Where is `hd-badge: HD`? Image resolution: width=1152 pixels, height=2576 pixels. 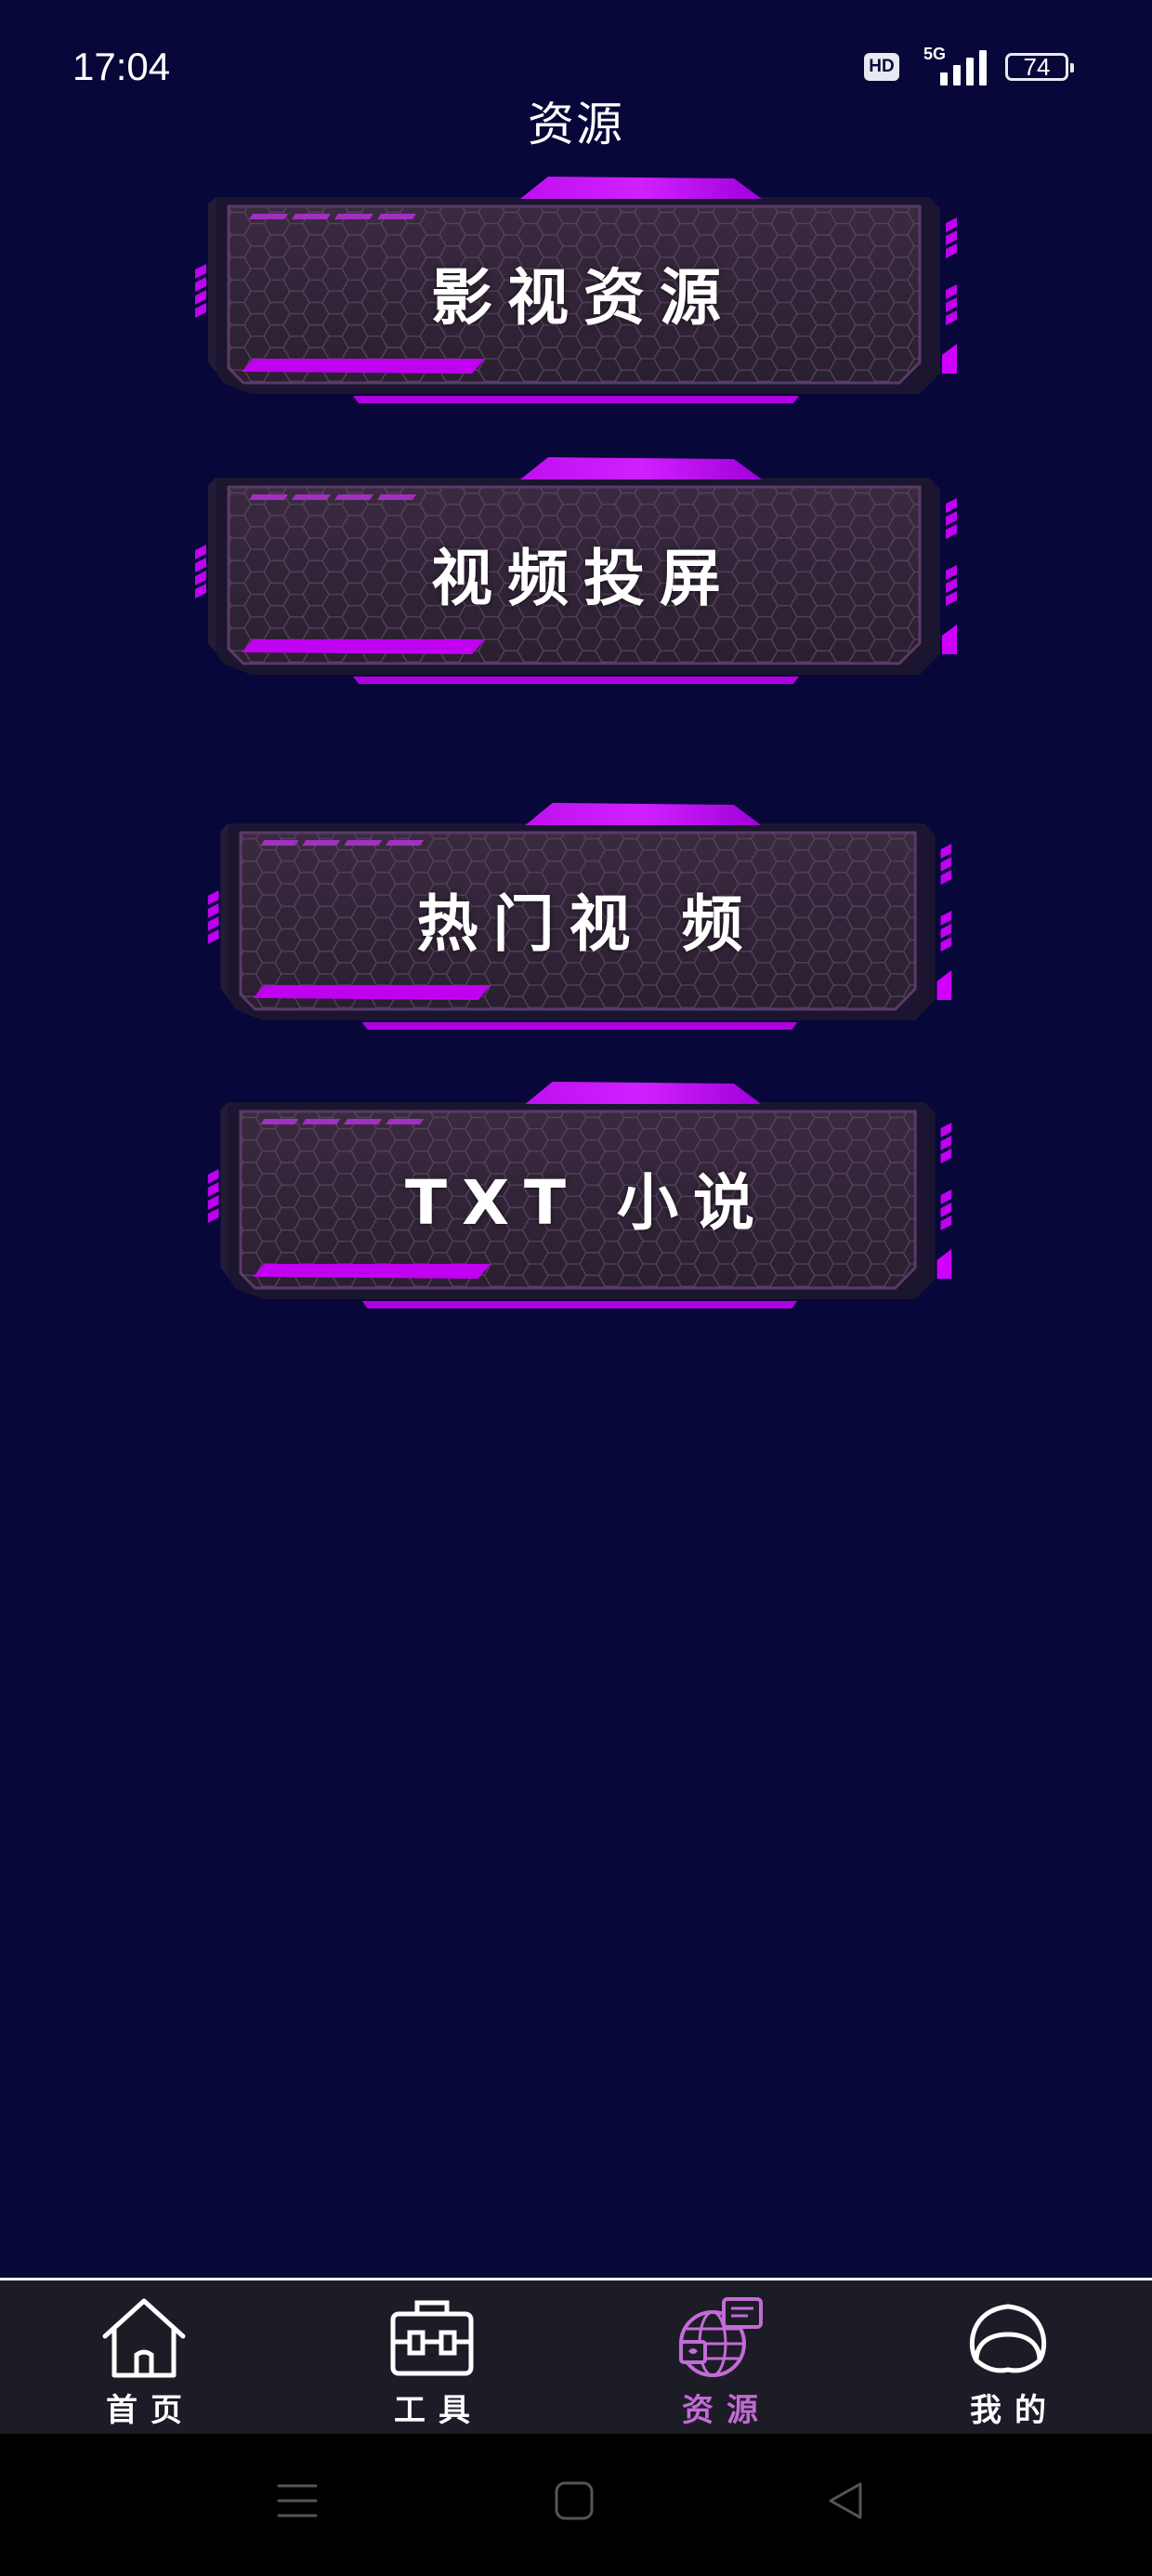 hd-badge: HD is located at coordinates (881, 67).